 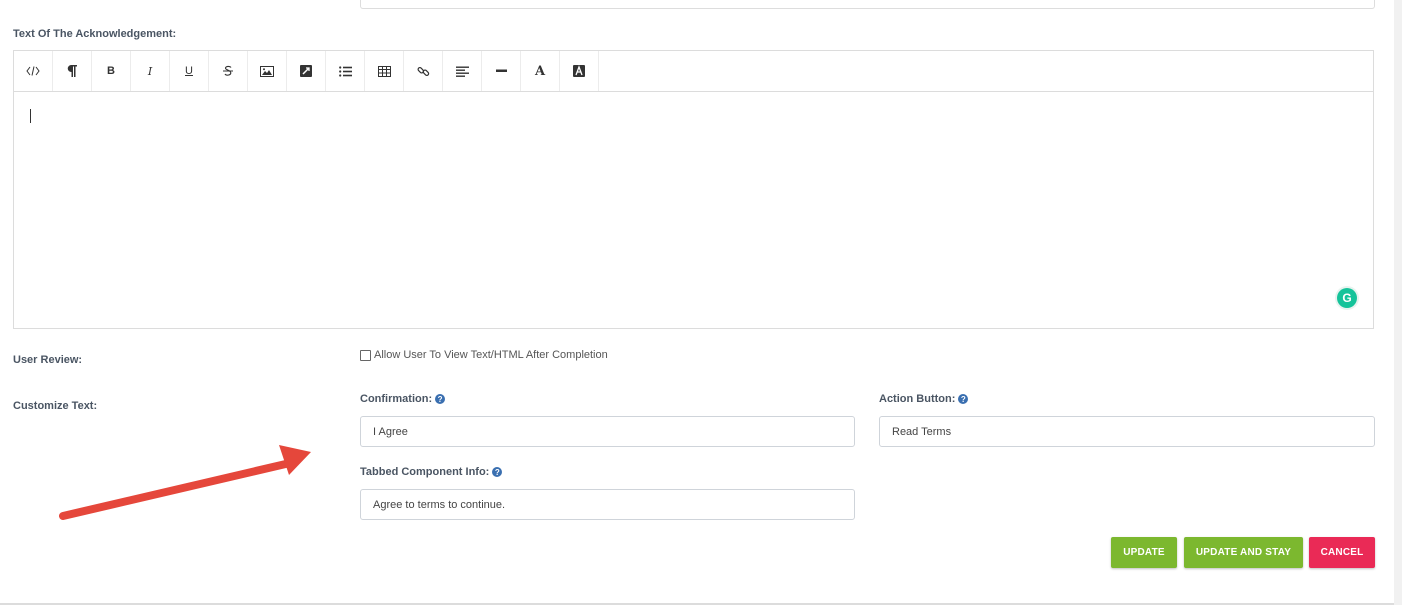 I want to click on annotation-arrow, so click(x=185, y=482).